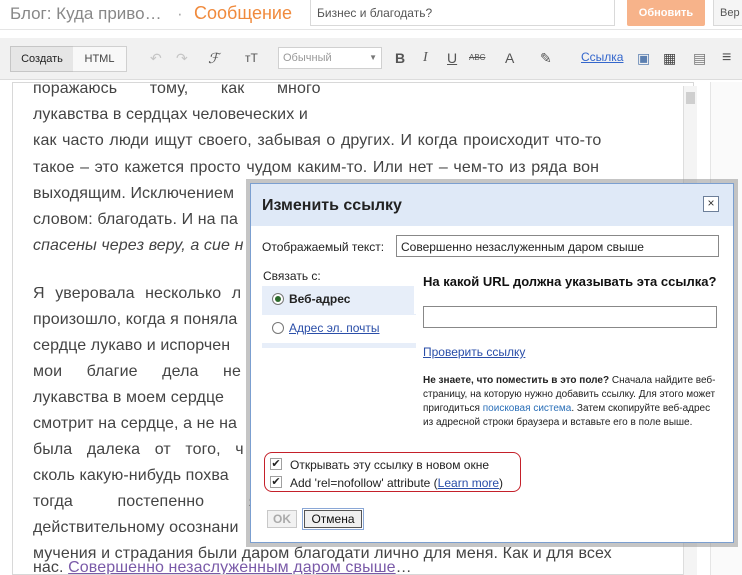 The width and height of the screenshot is (742, 575). Describe the element at coordinates (278, 328) in the screenshot. I see `radio-email-address` at that location.